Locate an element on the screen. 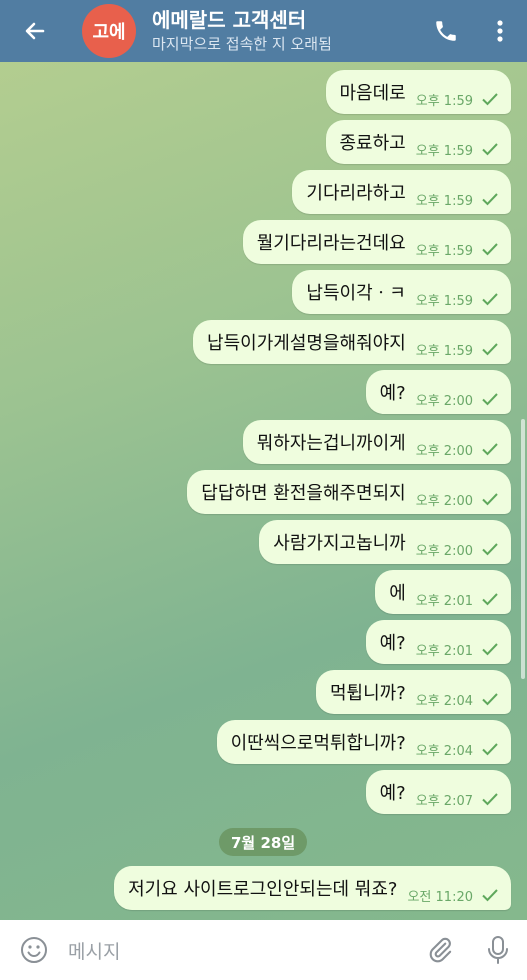  more-vertical-icon is located at coordinates (500, 31).